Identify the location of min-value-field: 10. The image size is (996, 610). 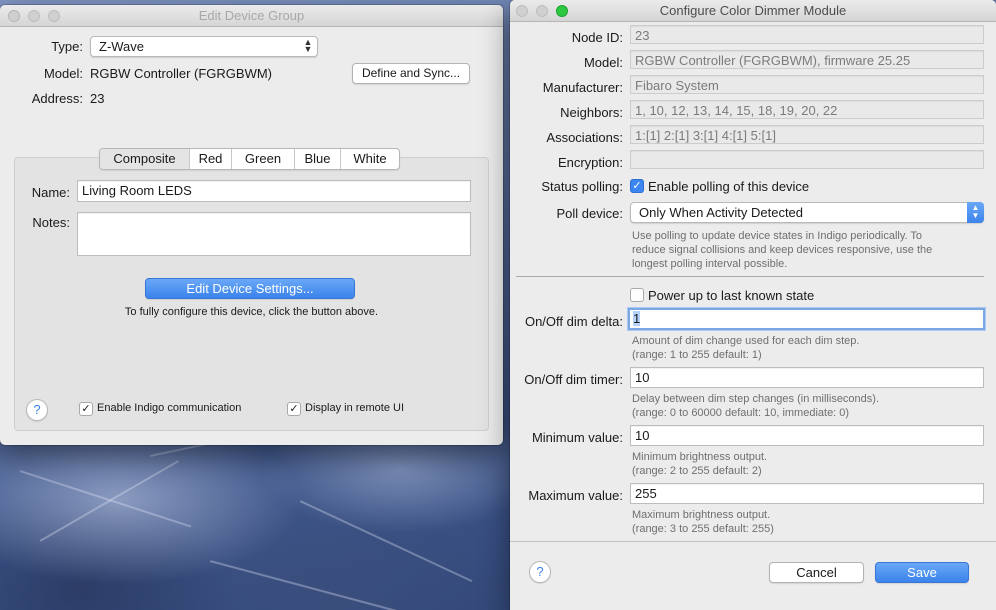
(807, 435).